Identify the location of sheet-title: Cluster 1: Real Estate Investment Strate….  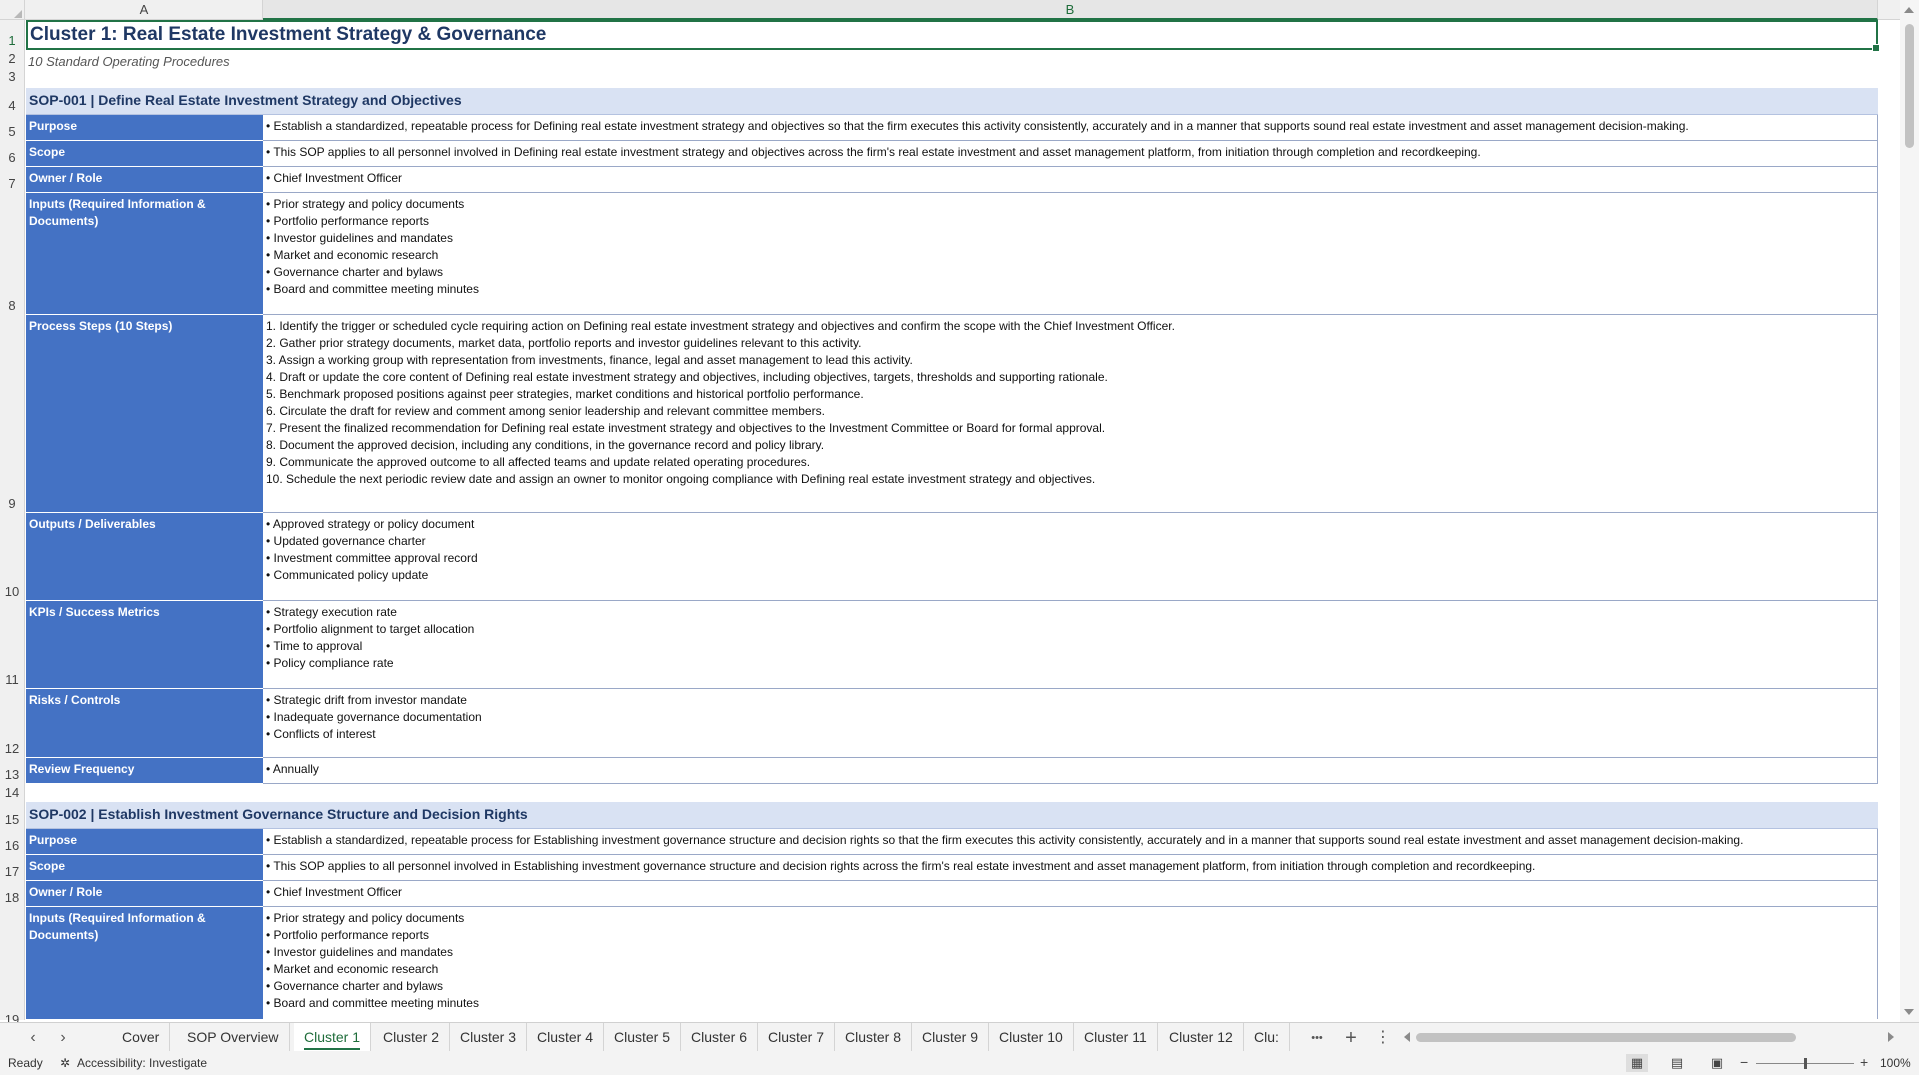
(953, 36).